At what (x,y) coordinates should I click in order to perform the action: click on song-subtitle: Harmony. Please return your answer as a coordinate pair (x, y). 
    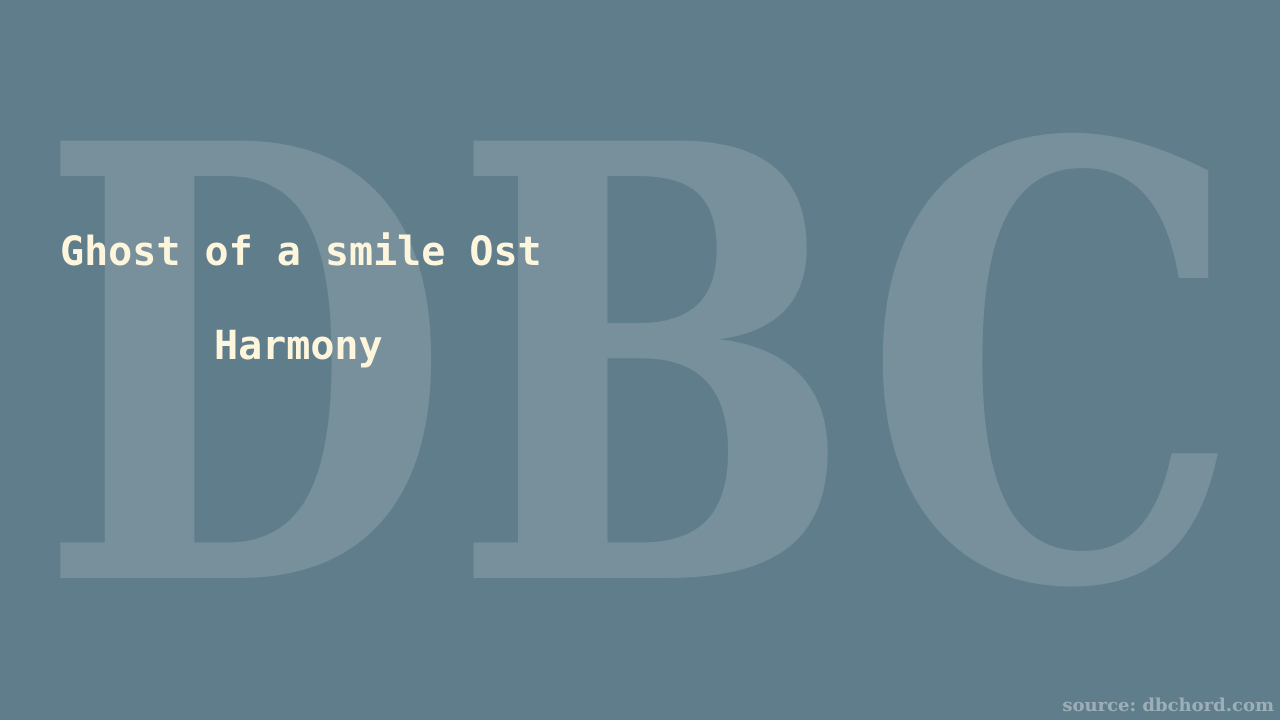
    Looking at the image, I should click on (298, 346).